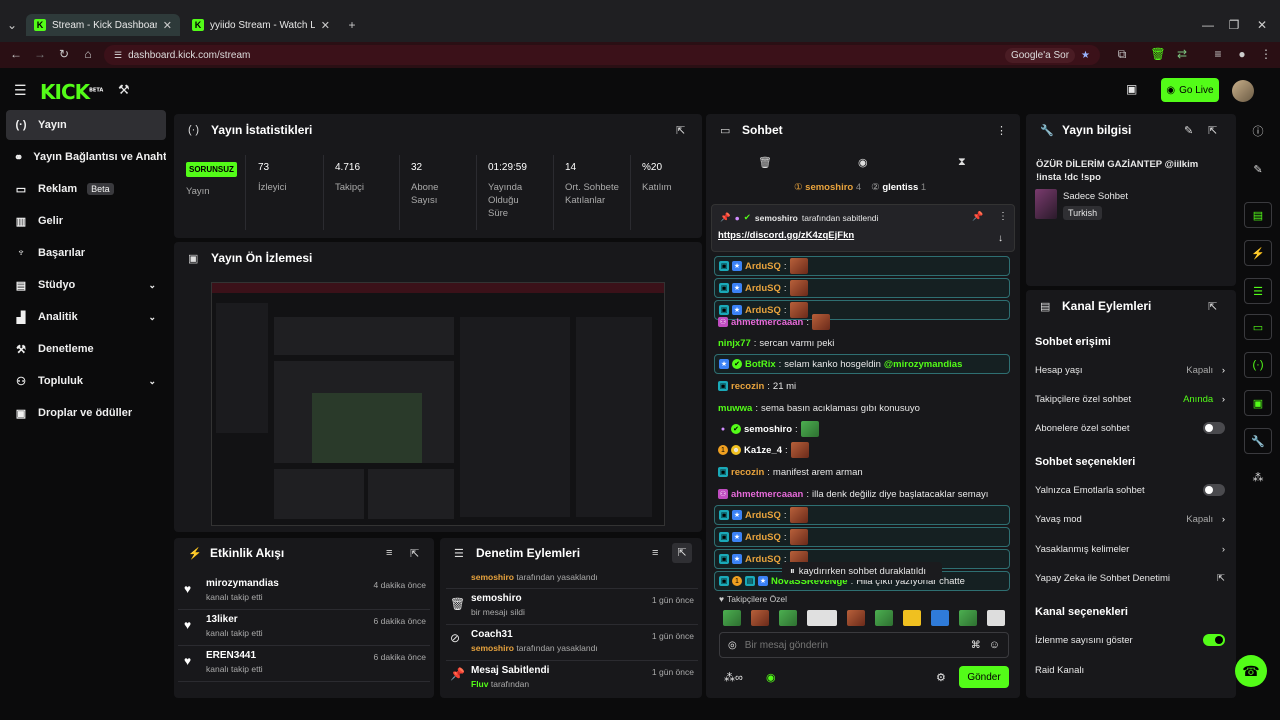 The height and width of the screenshot is (720, 1280). What do you see at coordinates (862, 386) in the screenshot?
I see `chat-message: ▣ recozin:21 mi` at bounding box center [862, 386].